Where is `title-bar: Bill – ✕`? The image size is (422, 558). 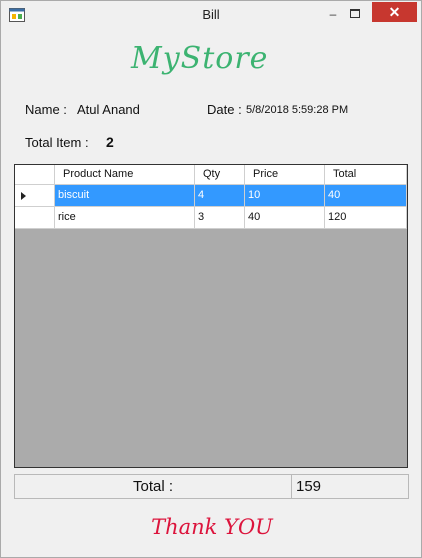
title-bar: Bill – ✕ is located at coordinates (211, 16).